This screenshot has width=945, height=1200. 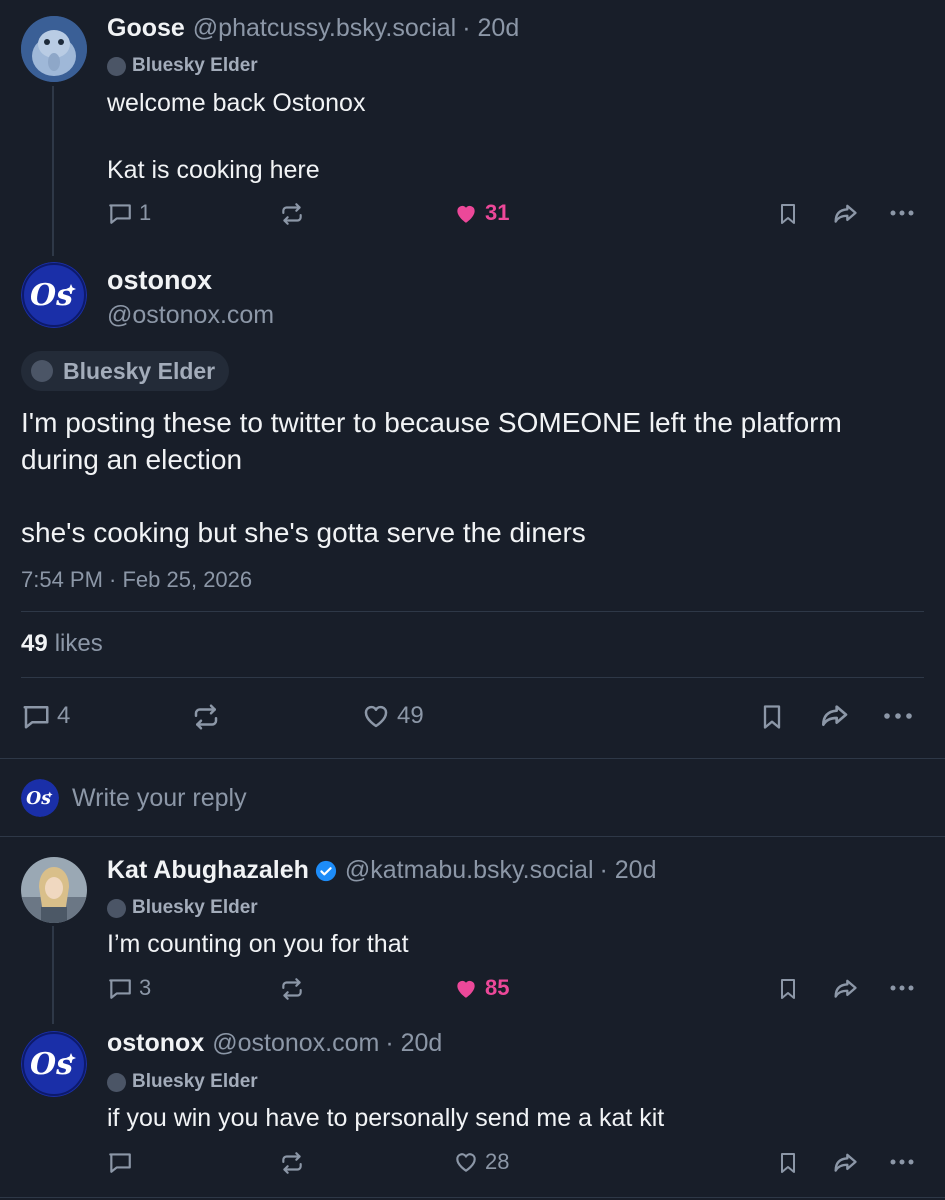 I want to click on author-name: Kat Abughazaleh, so click(x=208, y=870).